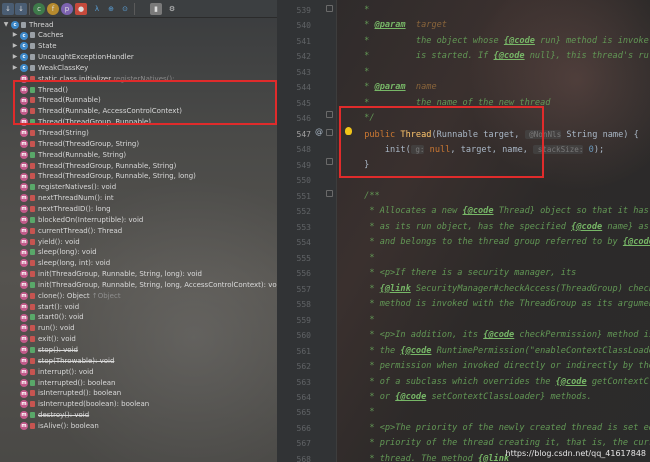 This screenshot has width=650, height=462. Describe the element at coordinates (303, 227) in the screenshot. I see `line-number: 553` at that location.